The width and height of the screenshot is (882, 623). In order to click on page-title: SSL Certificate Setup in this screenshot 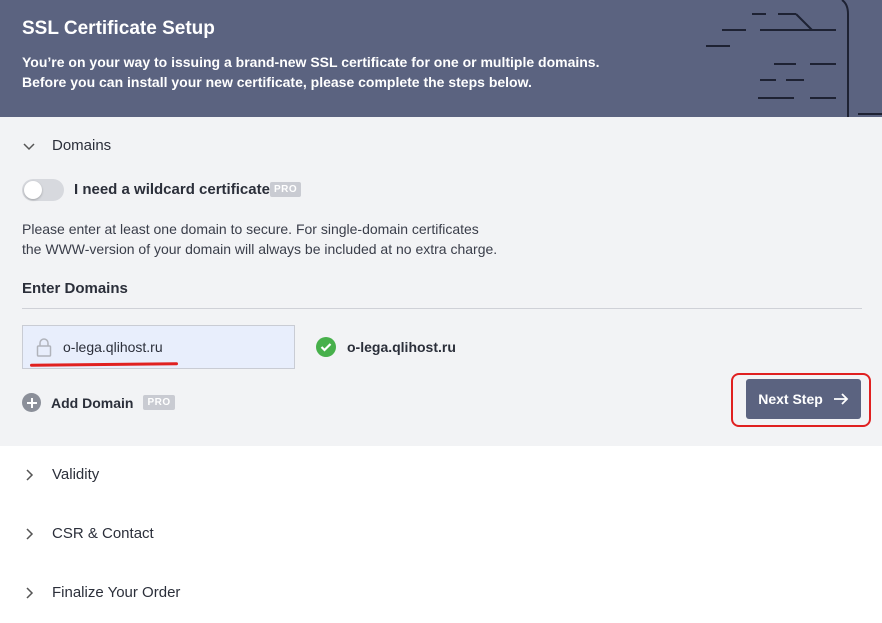, I will do `click(118, 28)`.